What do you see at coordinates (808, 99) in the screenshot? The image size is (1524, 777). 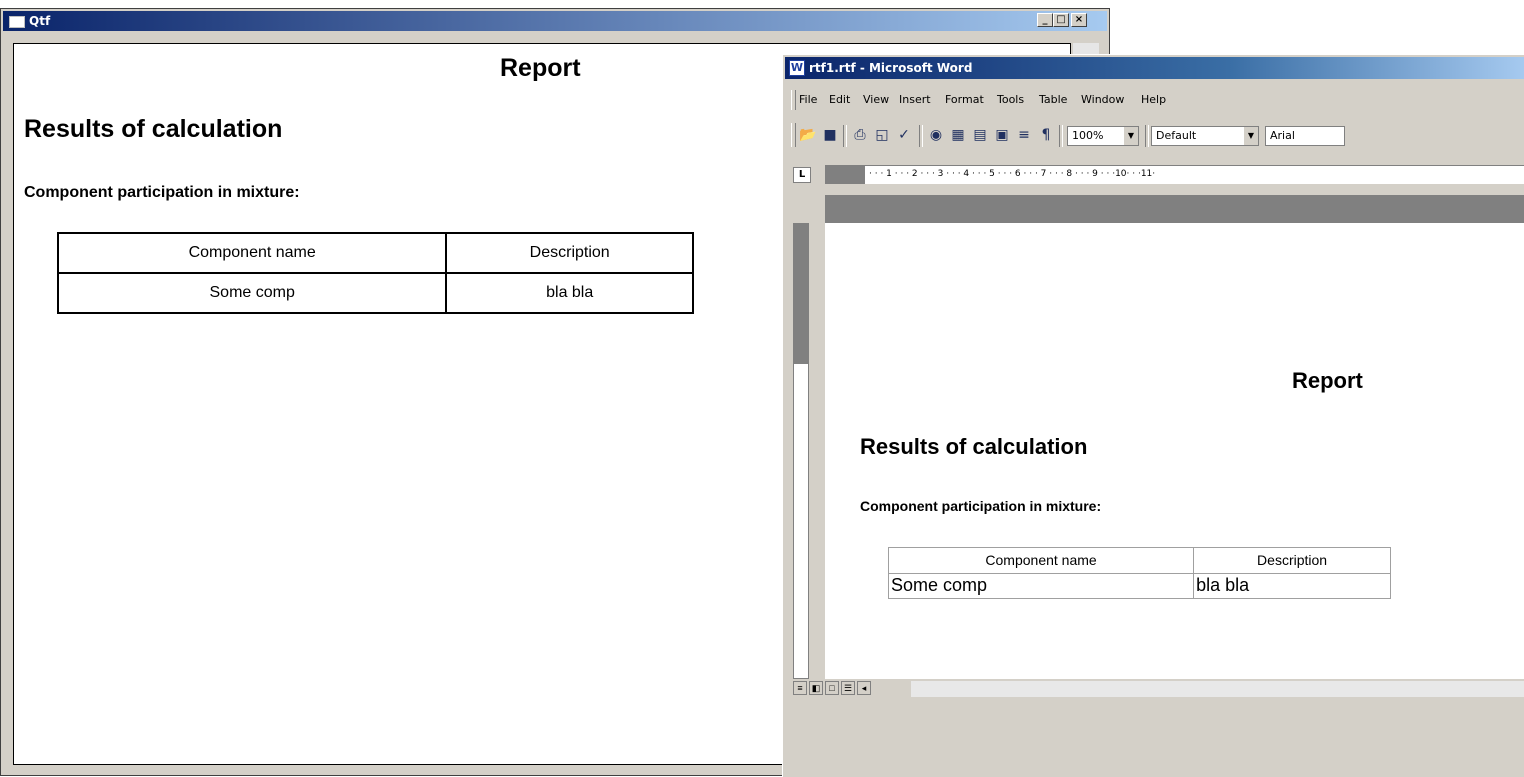 I see `menu-file: File` at bounding box center [808, 99].